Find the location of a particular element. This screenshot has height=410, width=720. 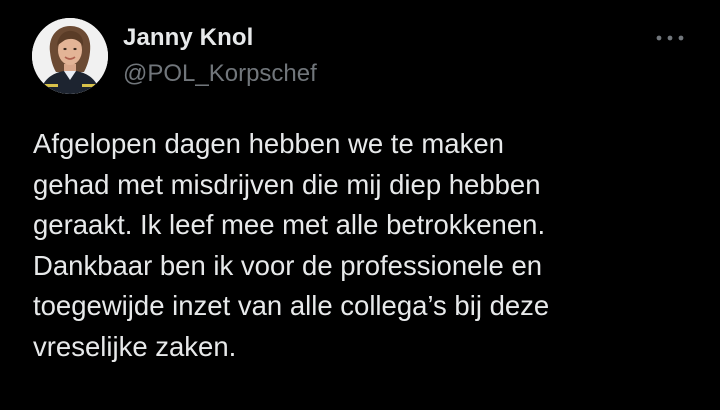

avatar-photo-icon is located at coordinates (70, 56).